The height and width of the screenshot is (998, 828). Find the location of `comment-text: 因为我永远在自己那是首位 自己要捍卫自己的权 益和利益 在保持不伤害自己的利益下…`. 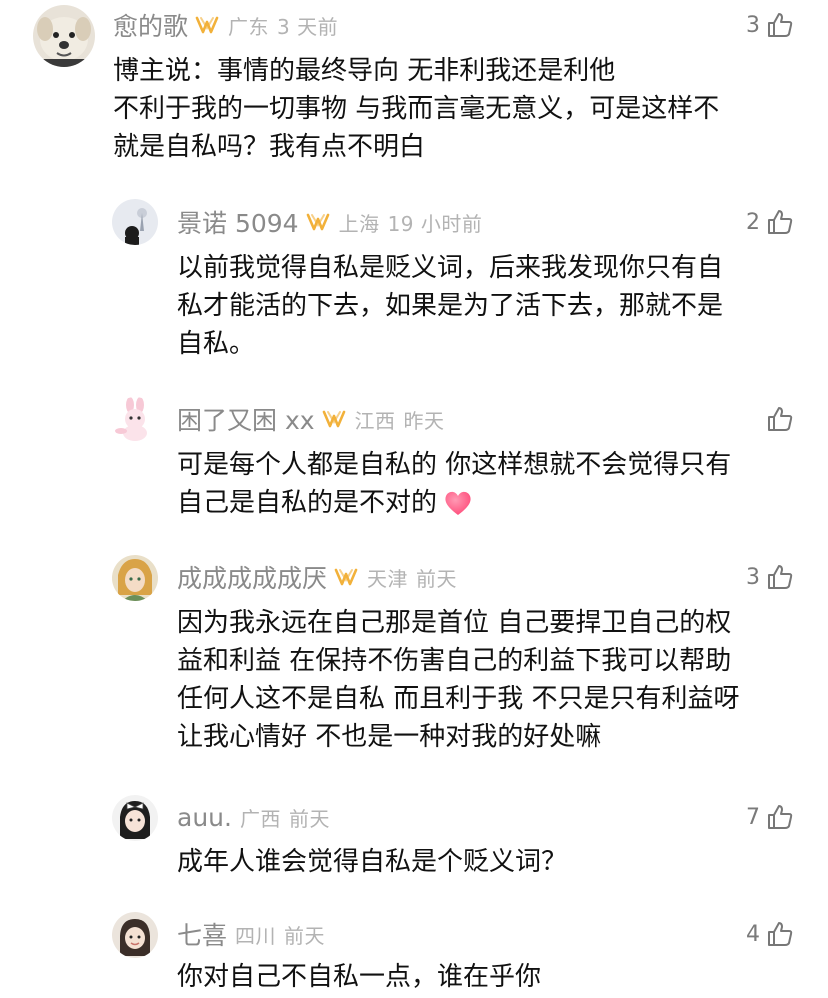

comment-text: 因为我永远在自己那是首位 自己要捍卫自己的权 益和利益 在保持不伤害自己的利益下… is located at coordinates (458, 680).